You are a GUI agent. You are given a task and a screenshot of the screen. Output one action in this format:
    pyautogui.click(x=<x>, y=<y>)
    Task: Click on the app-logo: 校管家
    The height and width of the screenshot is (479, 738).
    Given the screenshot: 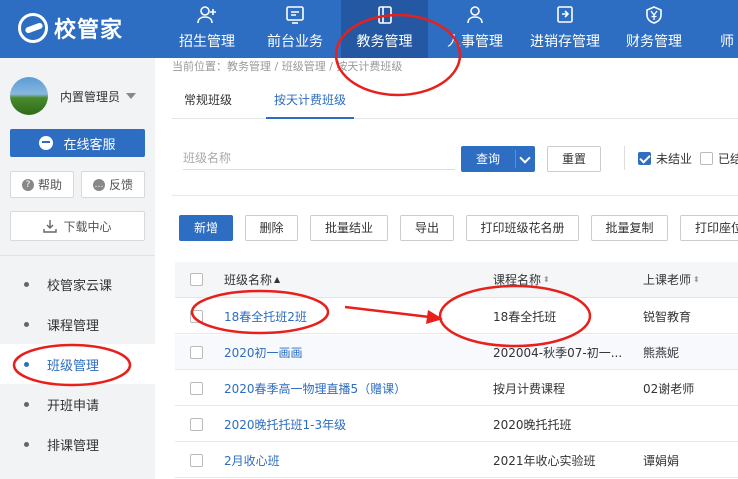 What is the action you would take?
    pyautogui.click(x=70, y=28)
    